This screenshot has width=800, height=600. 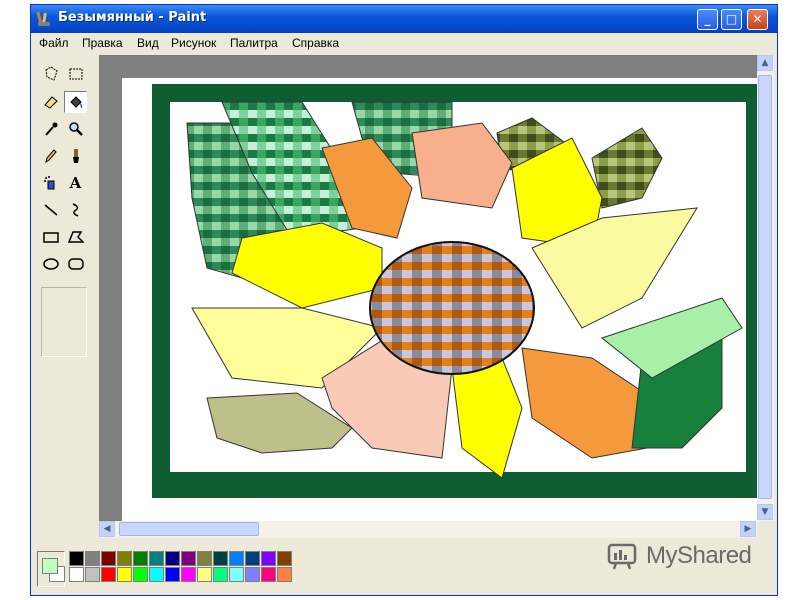 I want to click on fill-bucket-tool, so click(x=75, y=102).